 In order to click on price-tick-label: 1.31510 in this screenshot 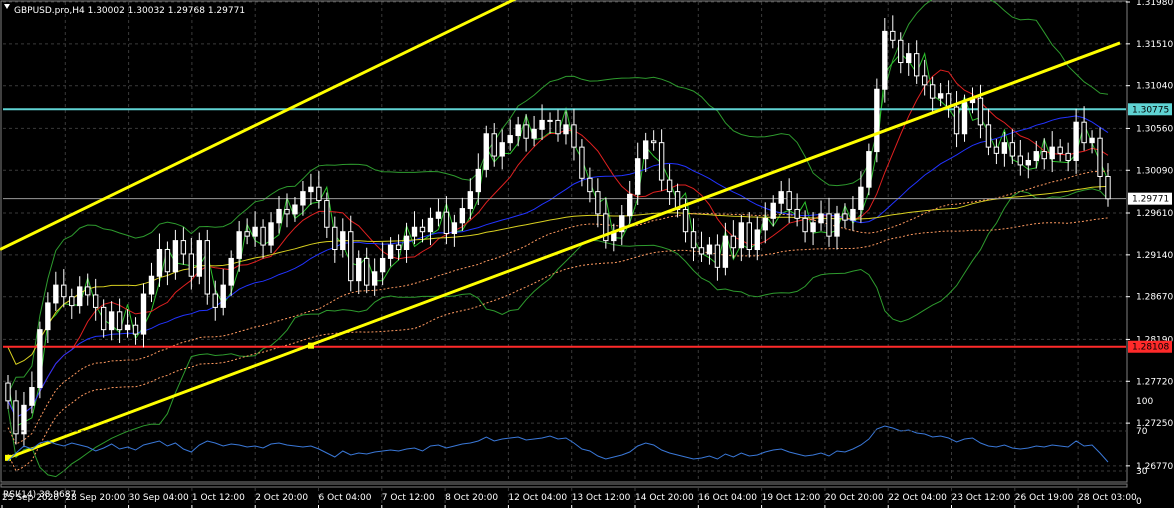, I will do `click(1154, 45)`.